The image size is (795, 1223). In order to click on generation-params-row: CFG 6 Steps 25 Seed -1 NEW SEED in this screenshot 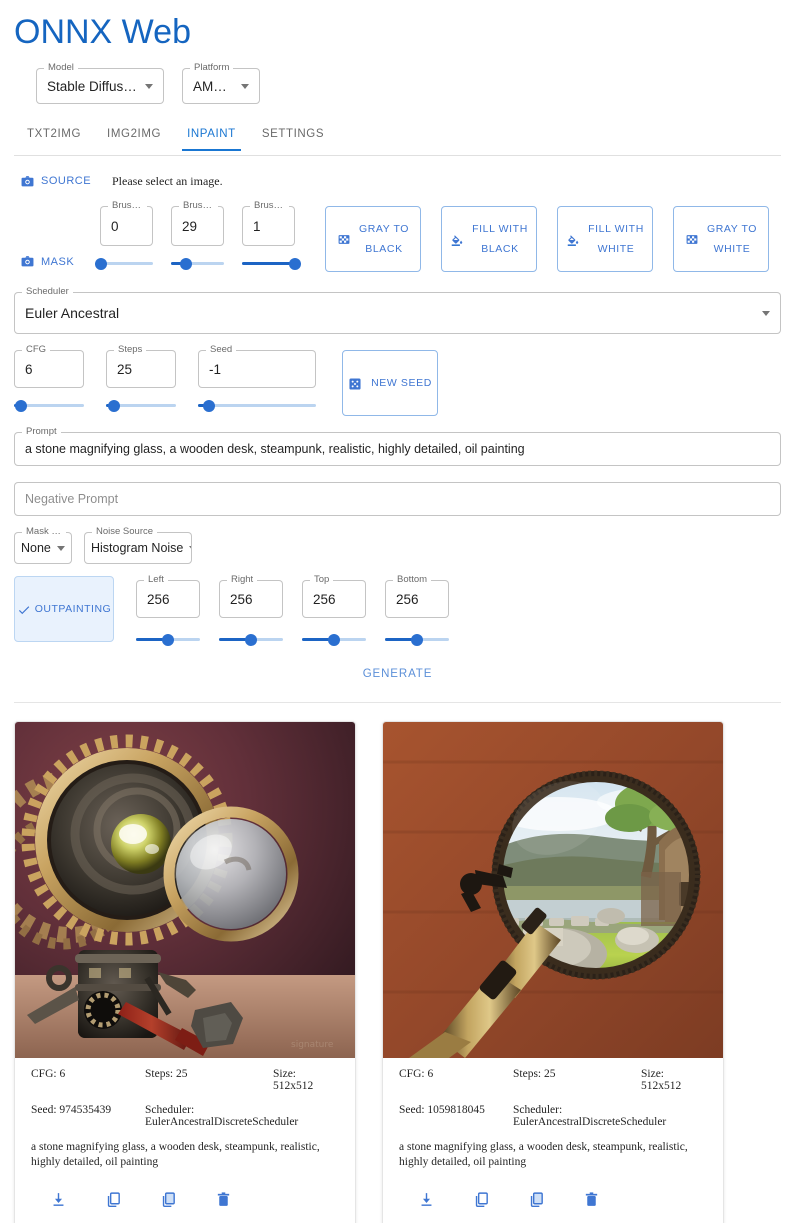, I will do `click(397, 380)`.